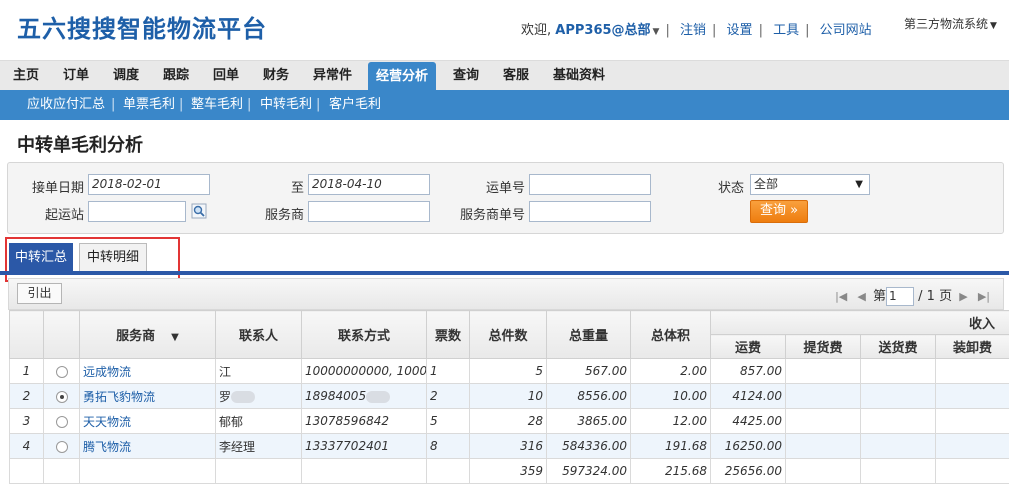 This screenshot has width=1009, height=500. Describe the element at coordinates (588, 421) in the screenshot. I see `weight-cell: 3865.00` at that location.